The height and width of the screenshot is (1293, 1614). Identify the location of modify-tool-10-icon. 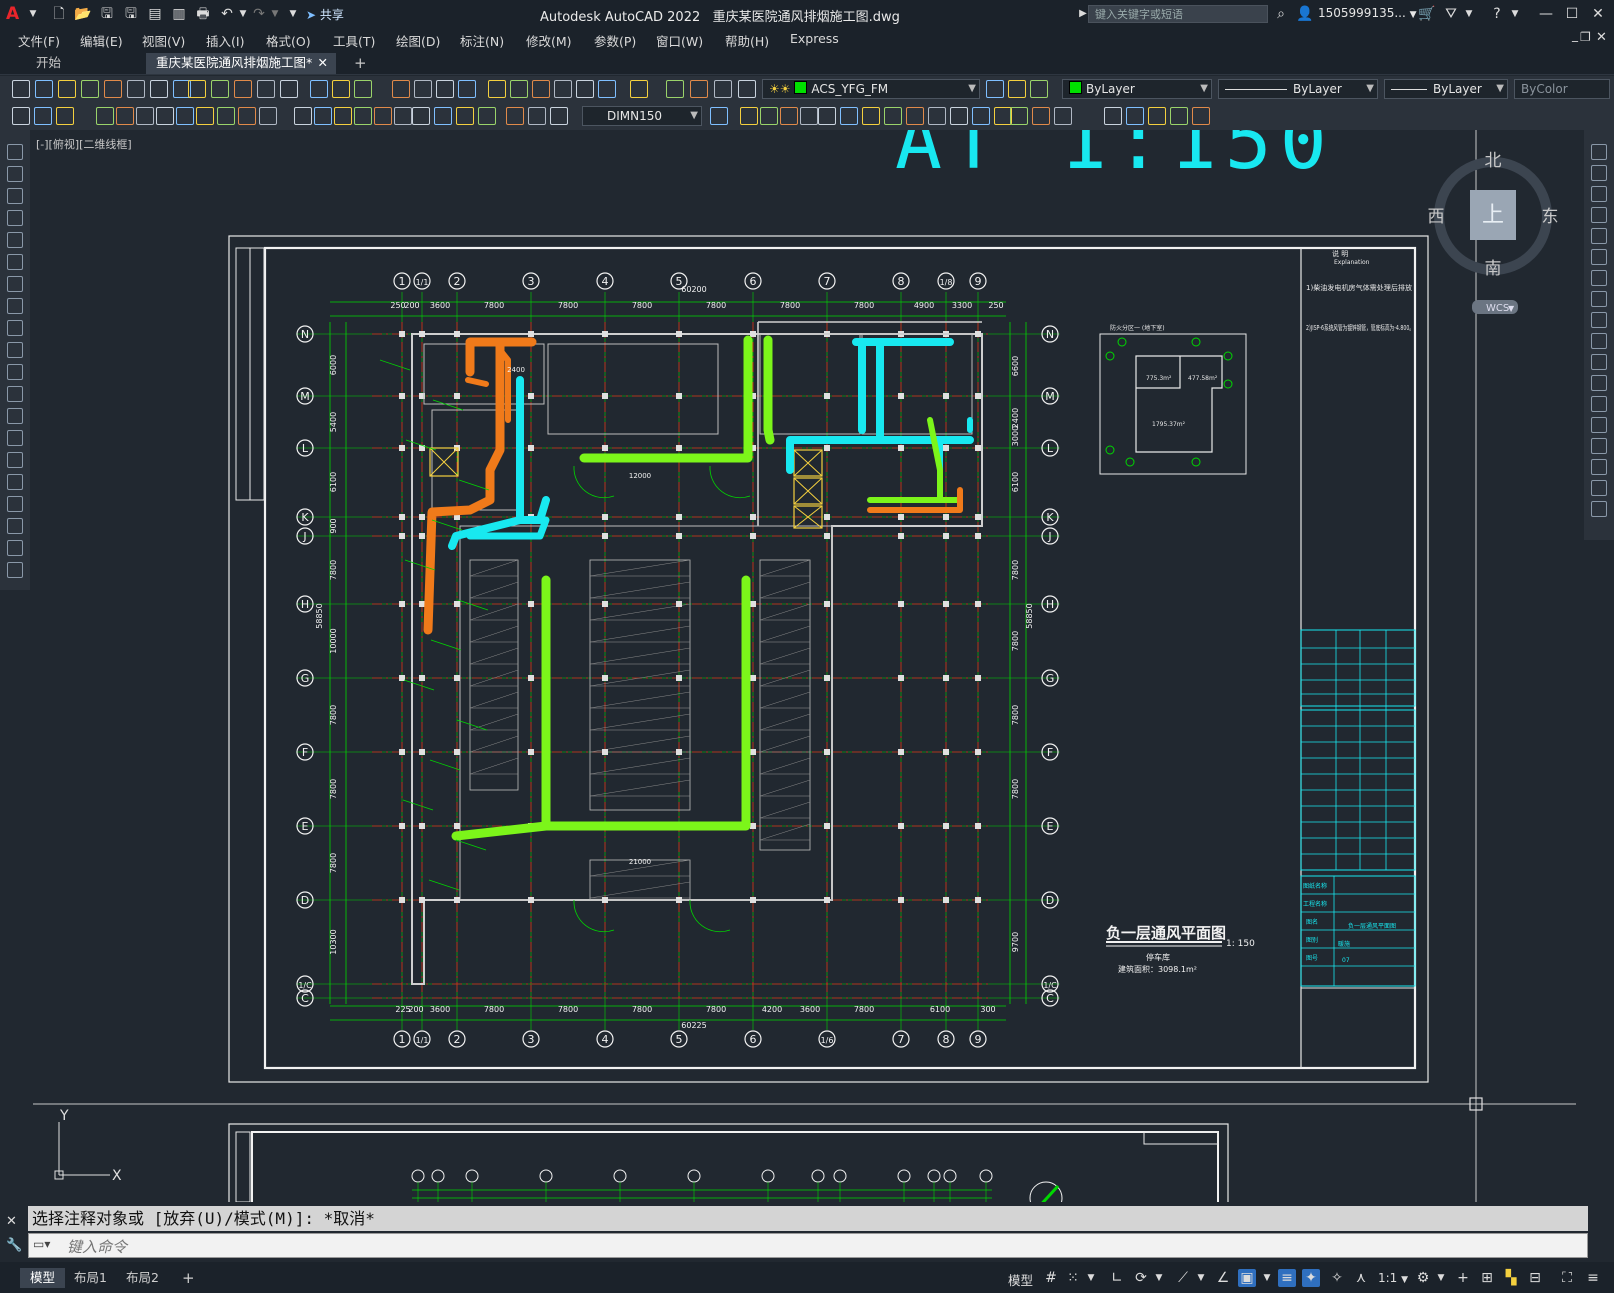
(1599, 362).